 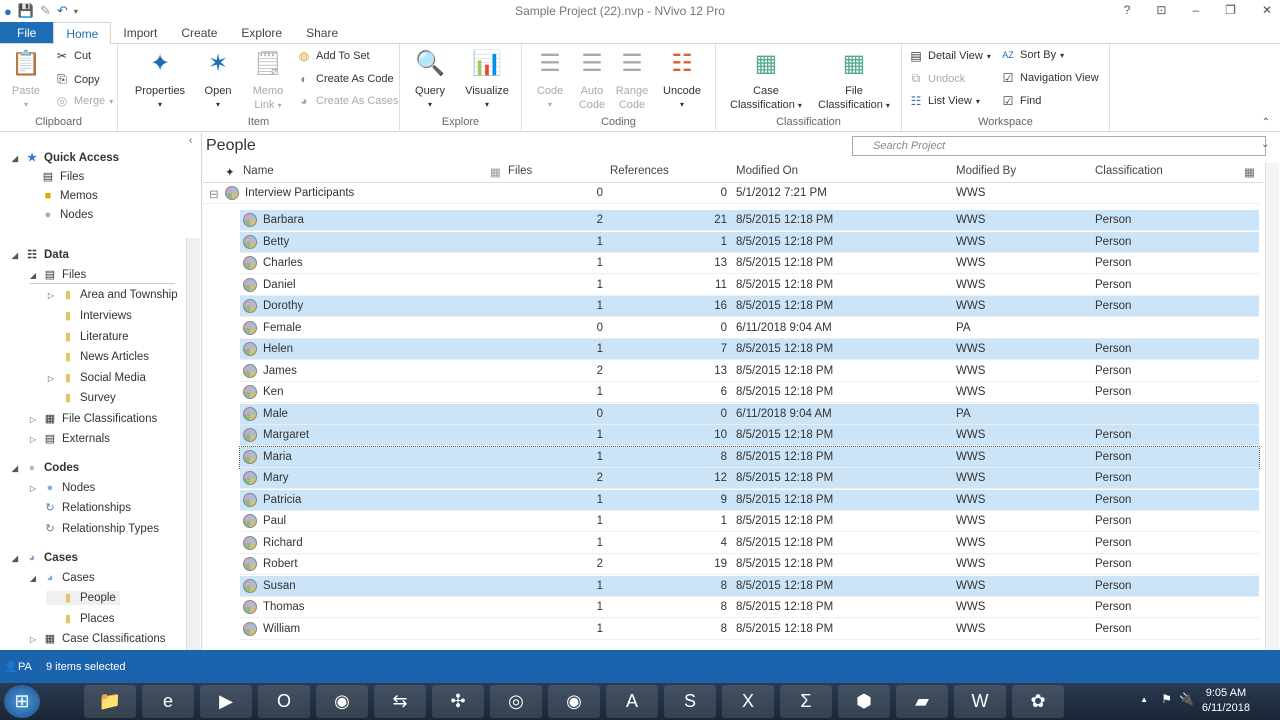 I want to click on collapse-nav-icon: ‹, so click(x=190, y=140).